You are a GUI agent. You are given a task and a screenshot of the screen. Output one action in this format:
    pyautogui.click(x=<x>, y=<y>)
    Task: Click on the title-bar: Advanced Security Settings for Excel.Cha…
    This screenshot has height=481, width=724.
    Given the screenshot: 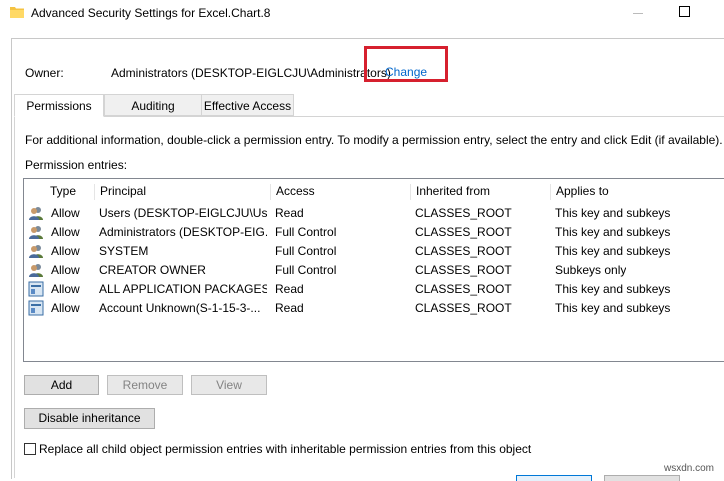 What is the action you would take?
    pyautogui.click(x=362, y=14)
    